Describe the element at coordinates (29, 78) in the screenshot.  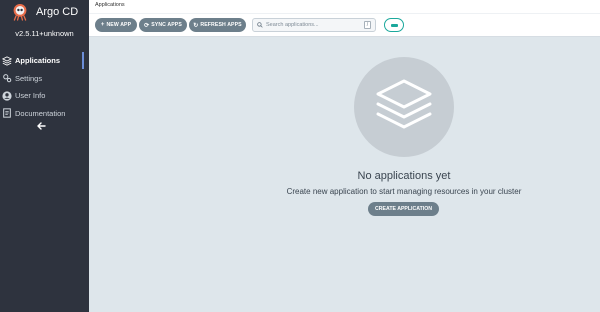
I see `sidebar-item-label: Settings` at that location.